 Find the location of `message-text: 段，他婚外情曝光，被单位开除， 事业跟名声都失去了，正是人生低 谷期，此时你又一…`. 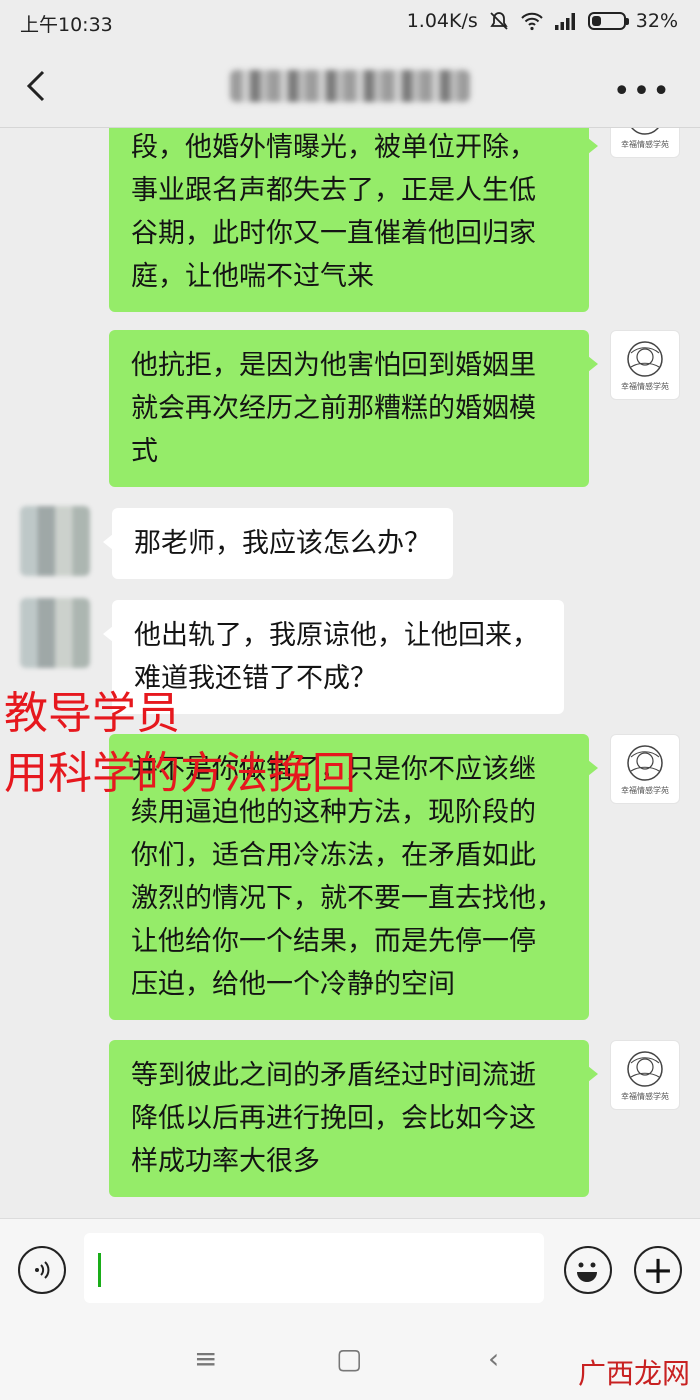

message-text: 段，他婚外情曝光，被单位开除， 事业跟名声都失去了，正是人生低 谷期，此时你又一… is located at coordinates (333, 212).